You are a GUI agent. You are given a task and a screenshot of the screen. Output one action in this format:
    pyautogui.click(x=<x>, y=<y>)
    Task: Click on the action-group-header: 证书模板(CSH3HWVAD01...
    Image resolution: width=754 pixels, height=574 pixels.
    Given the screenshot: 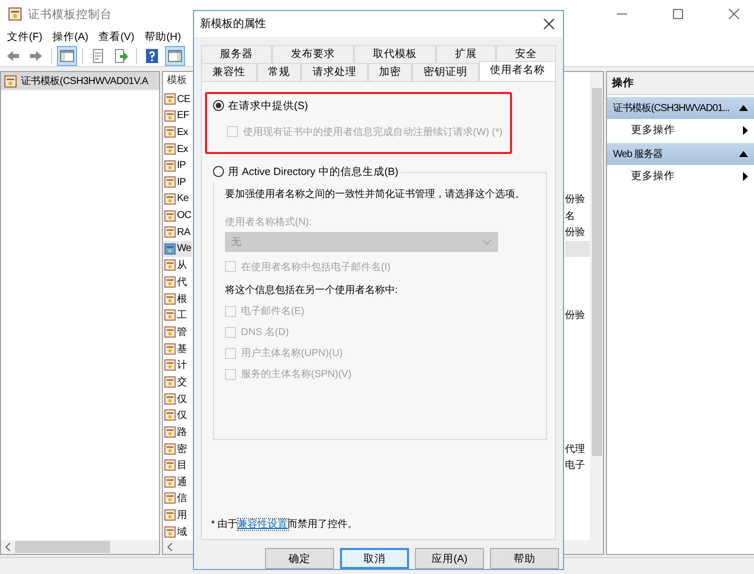 What is the action you would take?
    pyautogui.click(x=680, y=108)
    